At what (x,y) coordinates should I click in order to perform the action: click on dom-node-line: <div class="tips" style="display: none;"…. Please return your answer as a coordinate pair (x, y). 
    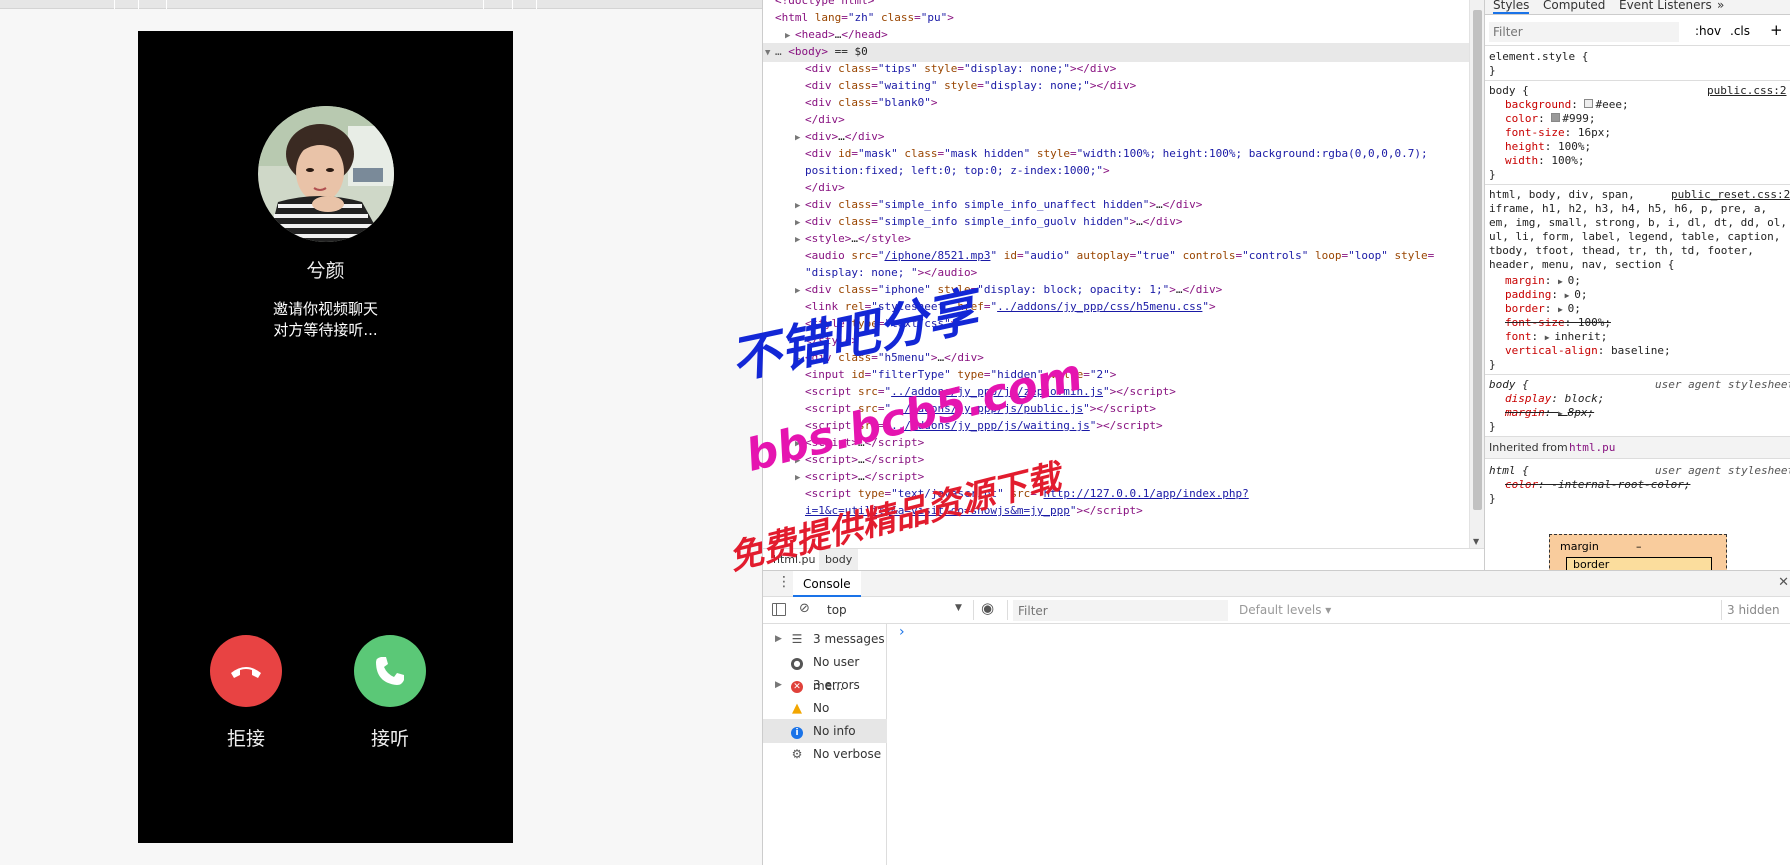
    Looking at the image, I should click on (1119, 68).